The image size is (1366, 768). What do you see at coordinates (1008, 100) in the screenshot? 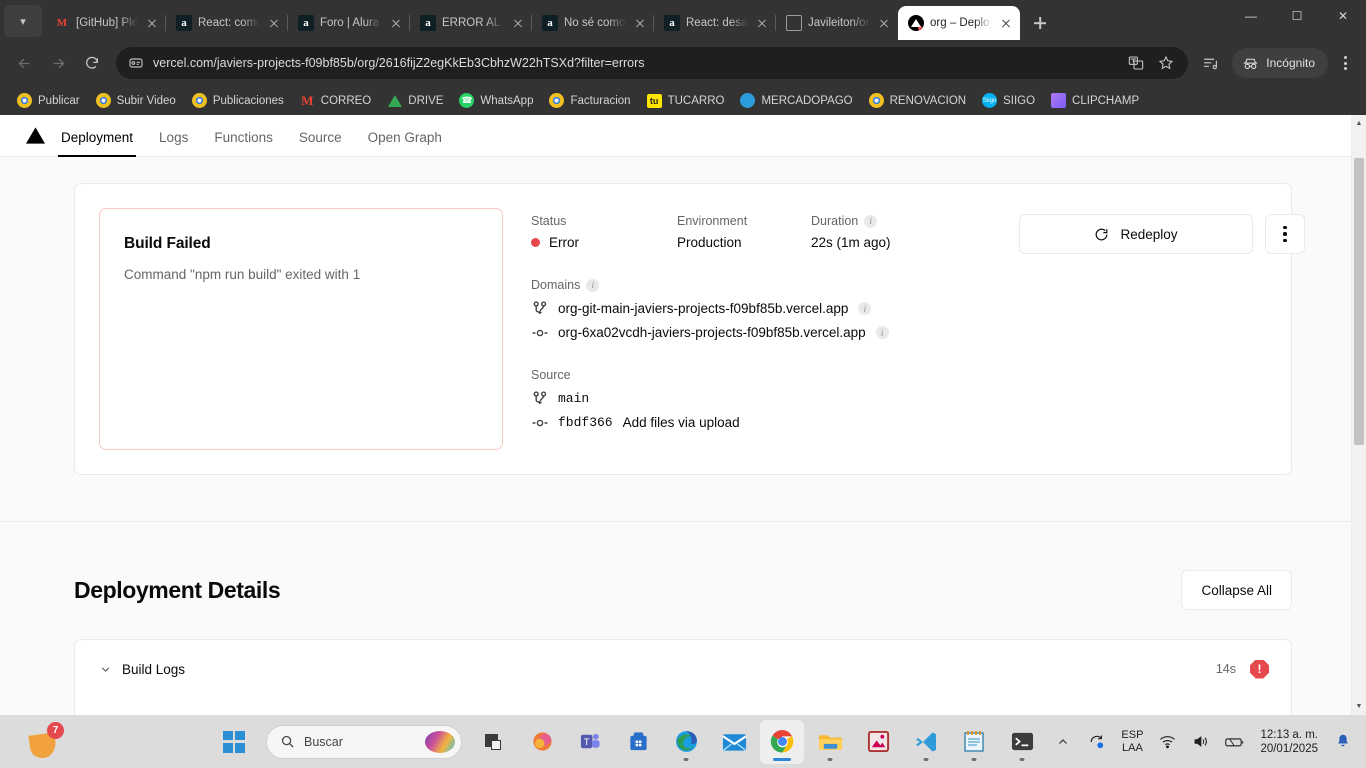
I see `bookmark-item: Siigo SIIGO` at bounding box center [1008, 100].